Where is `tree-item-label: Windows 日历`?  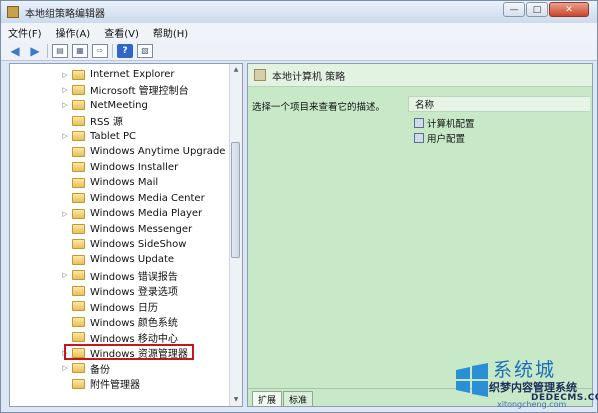
tree-item-label: Windows 日历 is located at coordinates (124, 308).